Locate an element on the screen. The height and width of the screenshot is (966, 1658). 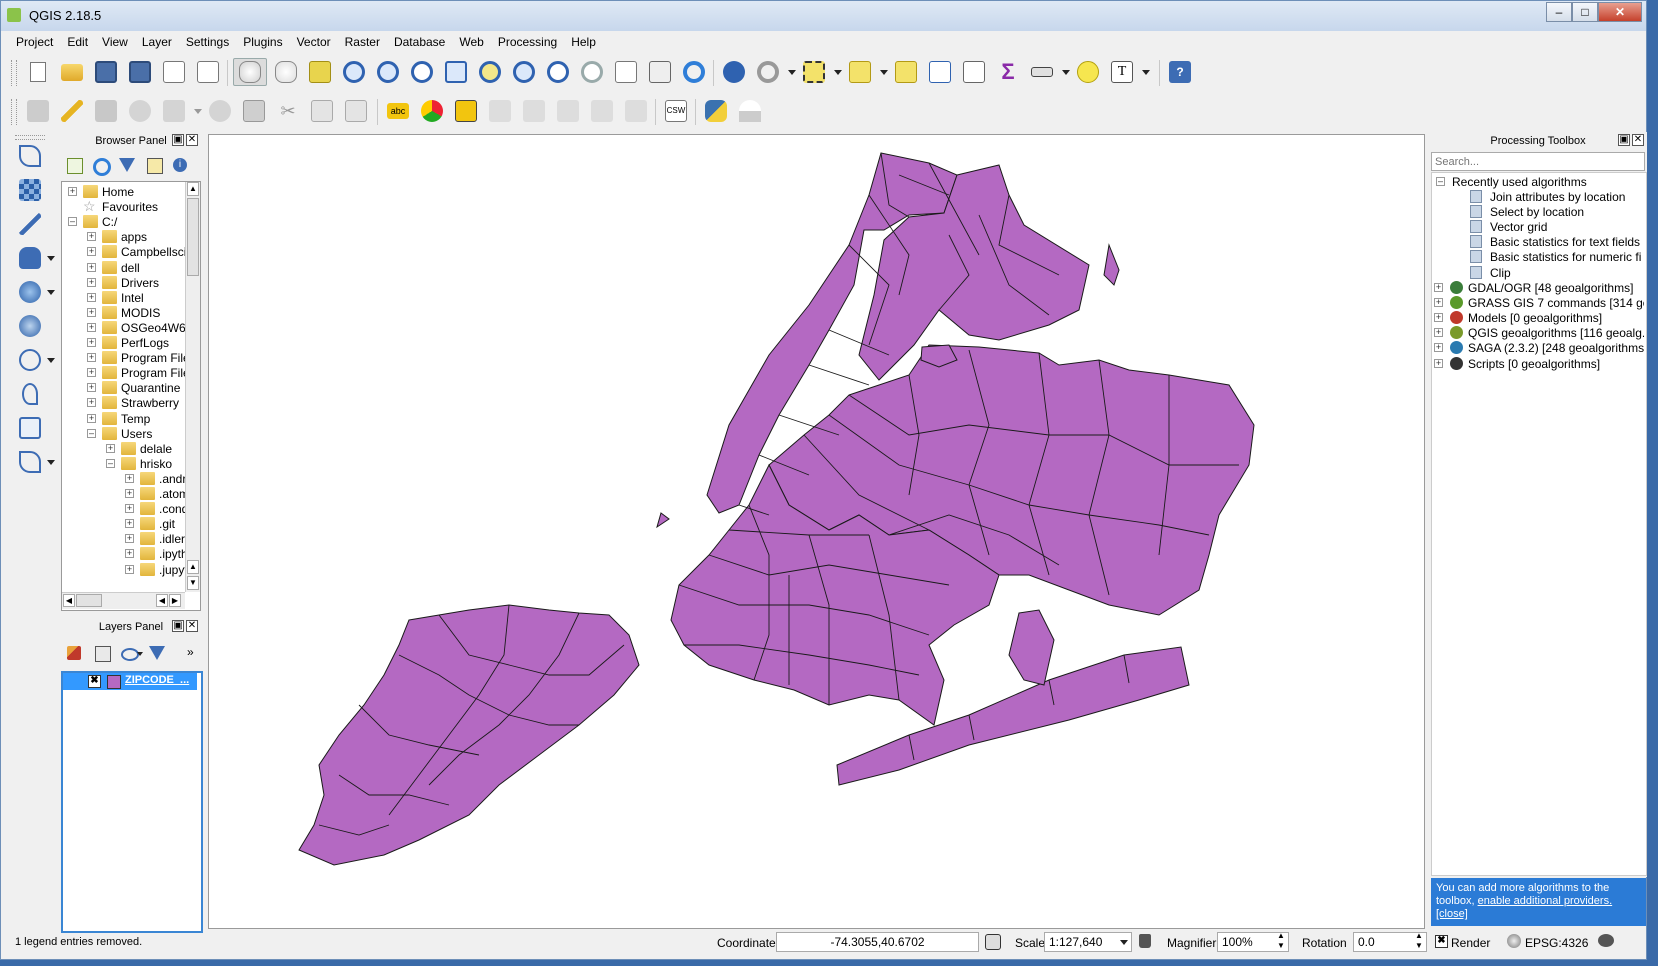
metasearch-button: CSW is located at coordinates (676, 111).